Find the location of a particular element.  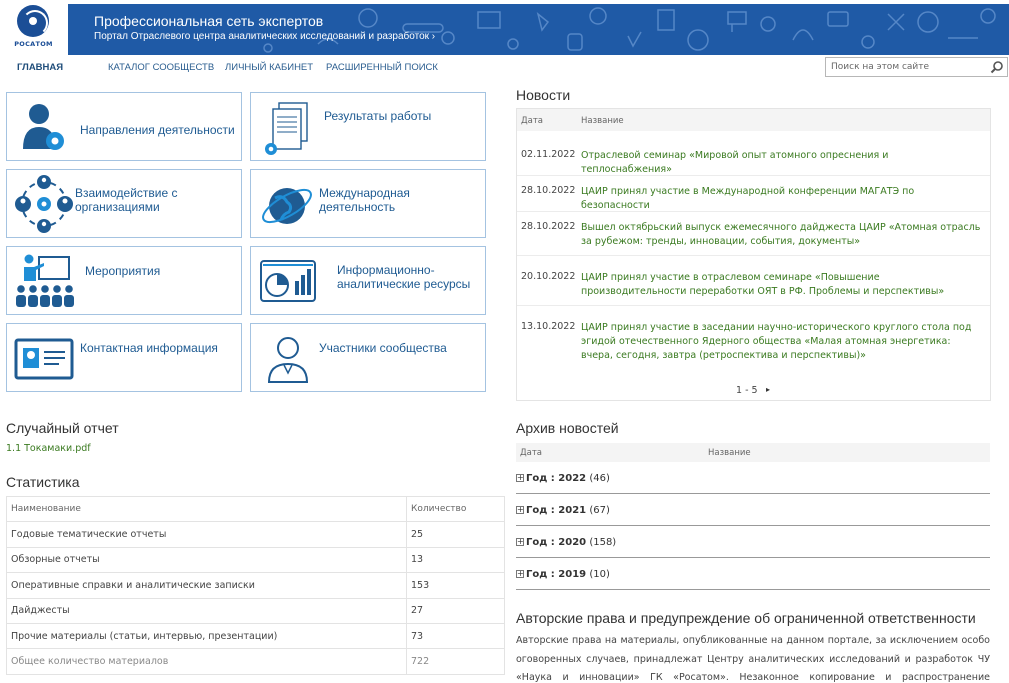

rosatom-logo: РОСАТОМ is located at coordinates (33, 27).